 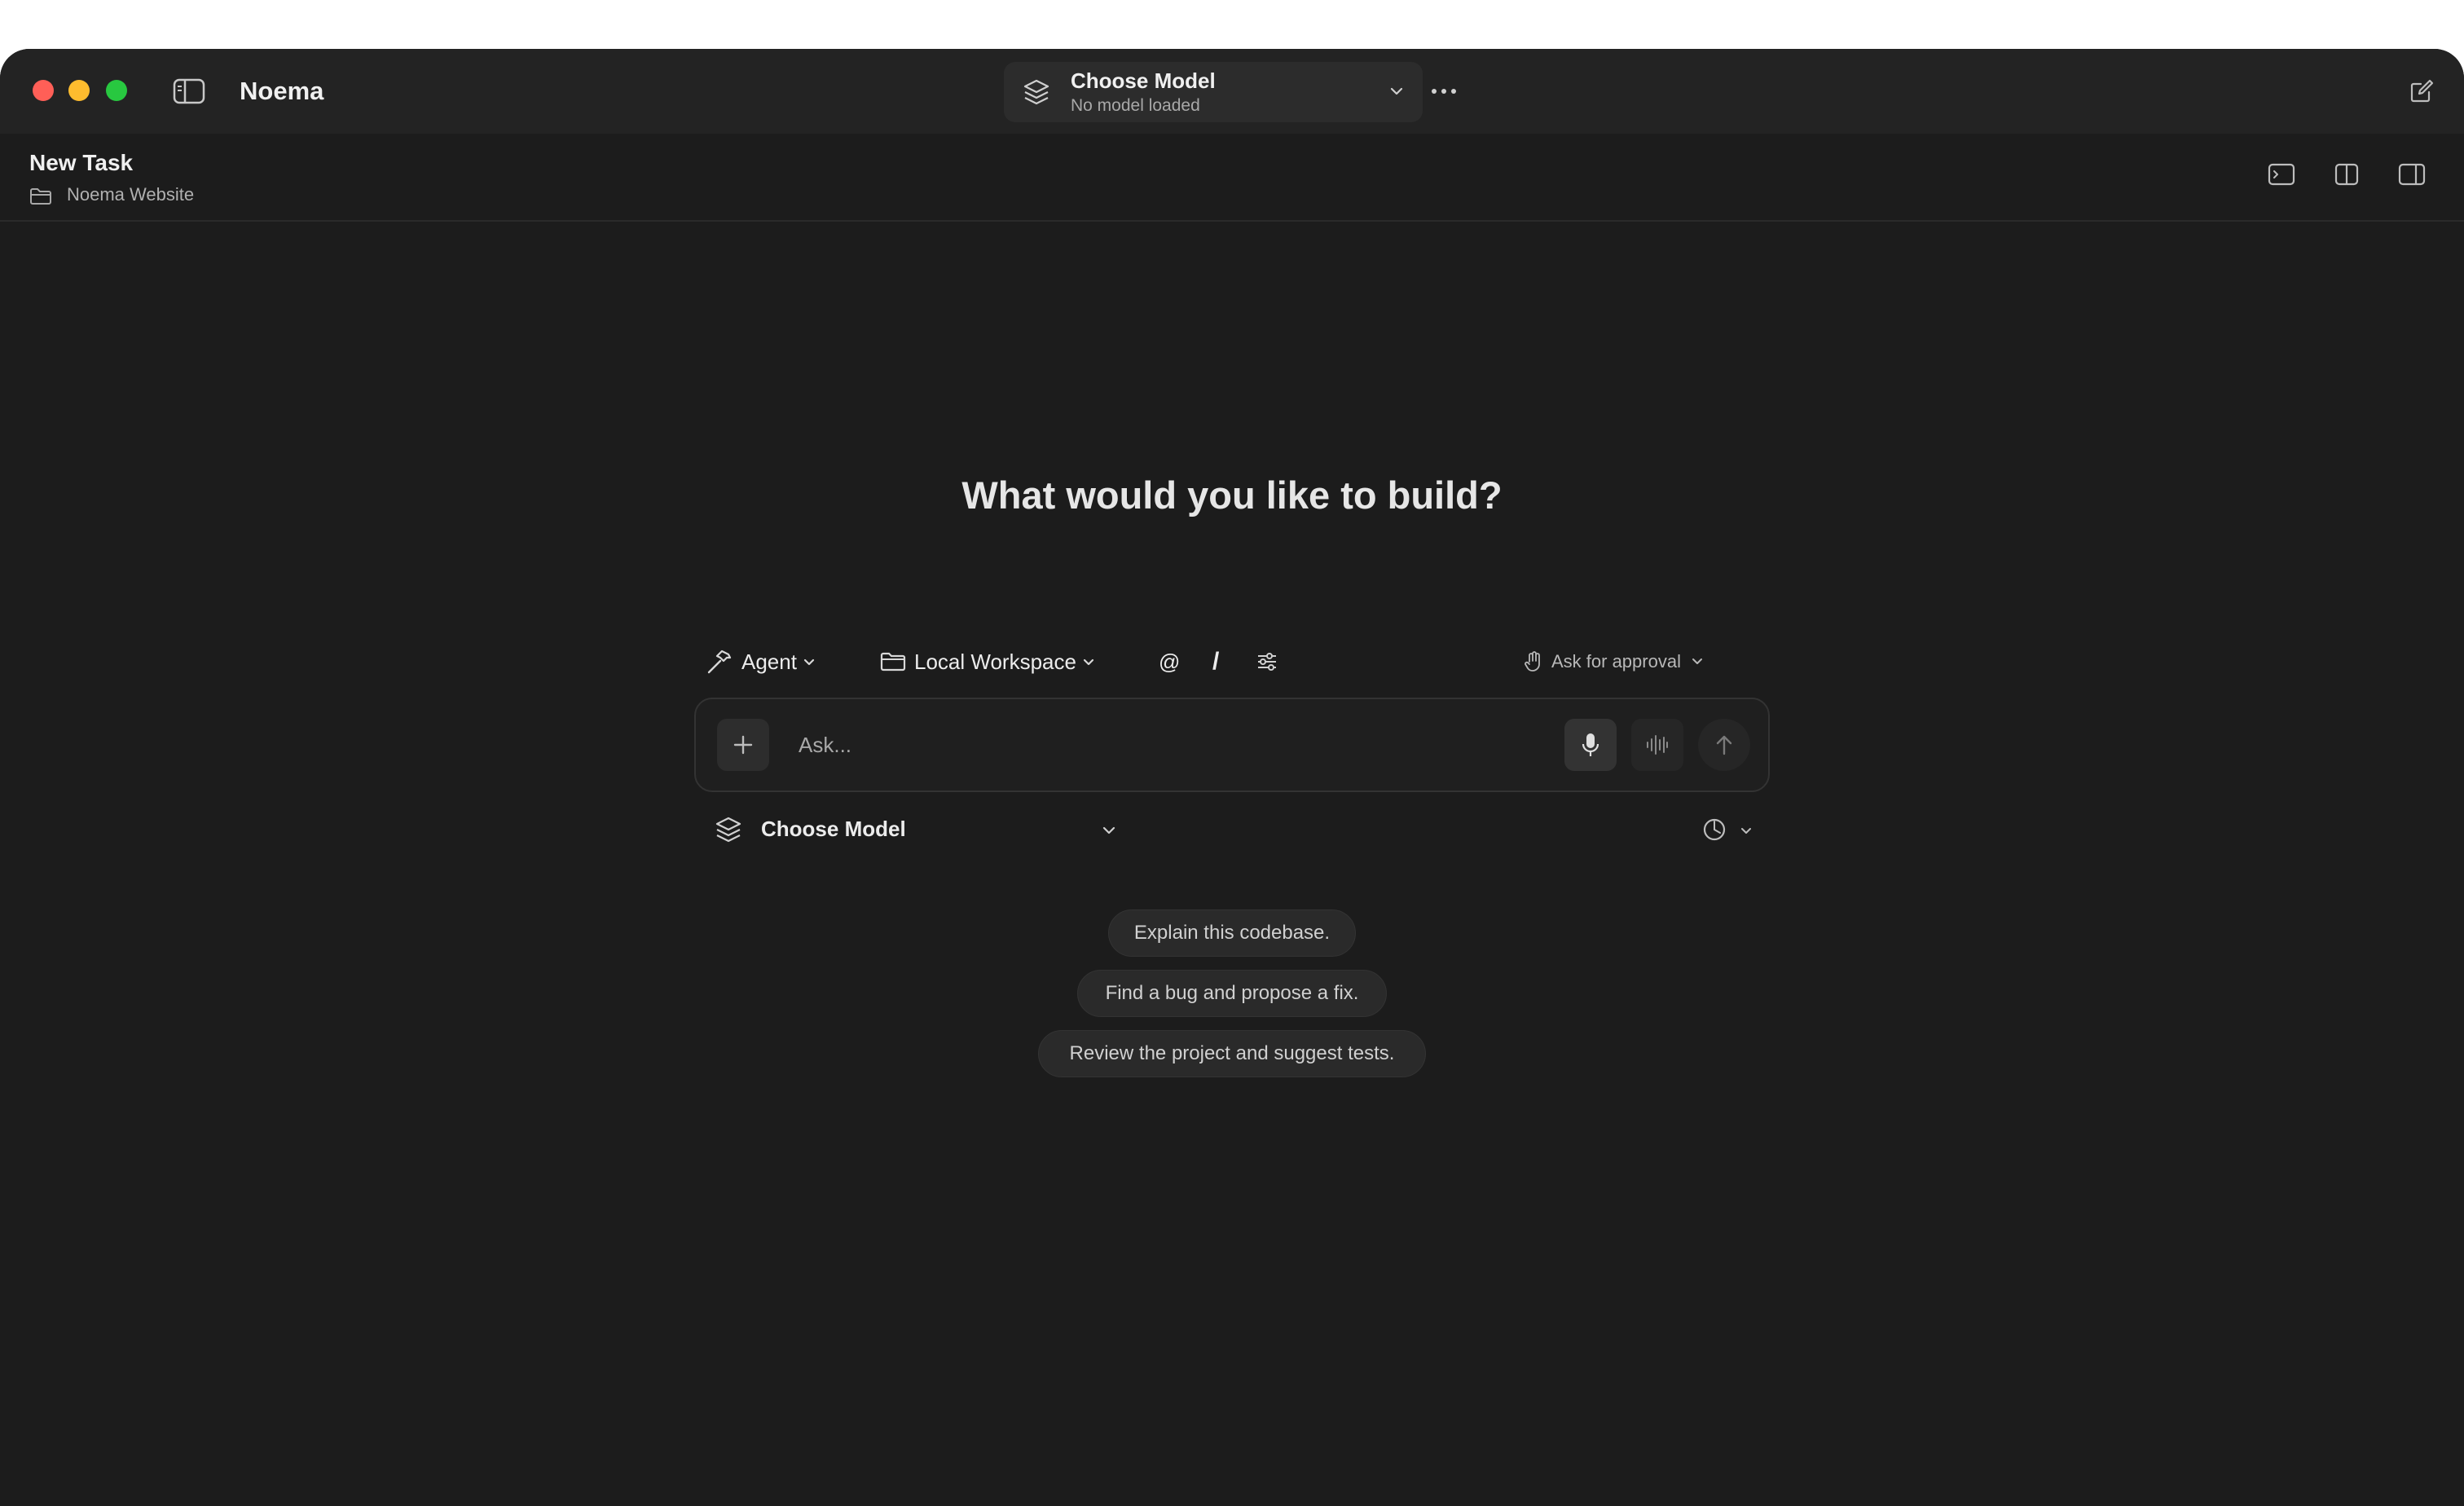 I want to click on model-picker-title: Choose Model, so click(x=1143, y=80).